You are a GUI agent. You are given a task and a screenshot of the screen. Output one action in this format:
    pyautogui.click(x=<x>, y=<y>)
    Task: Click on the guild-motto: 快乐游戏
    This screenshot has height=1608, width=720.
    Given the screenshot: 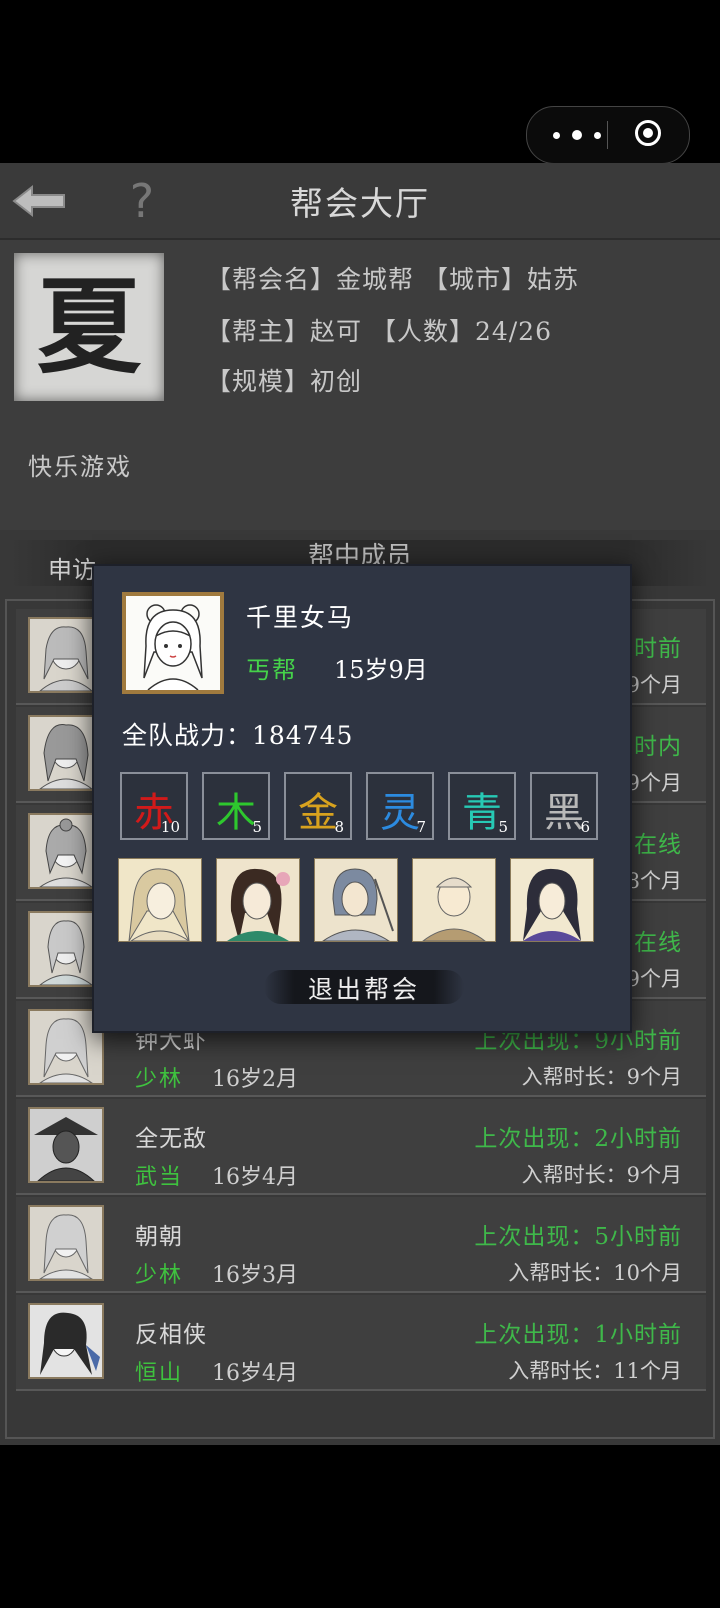 What is the action you would take?
    pyautogui.click(x=80, y=467)
    